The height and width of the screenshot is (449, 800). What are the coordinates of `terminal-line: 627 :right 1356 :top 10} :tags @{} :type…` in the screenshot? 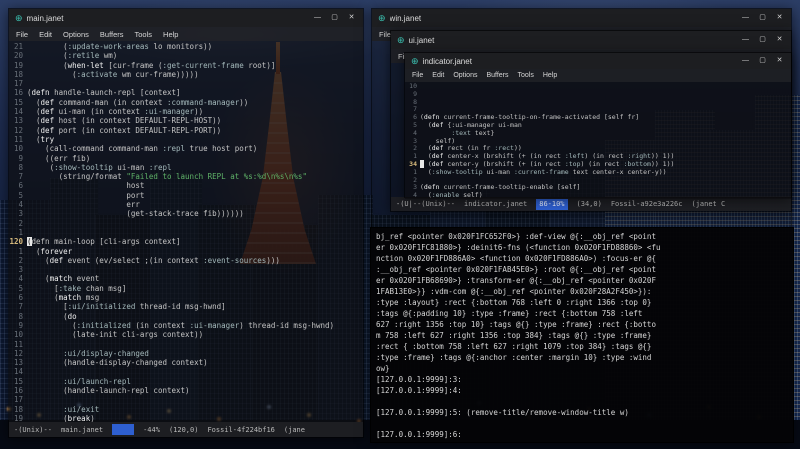 It's located at (516, 324).